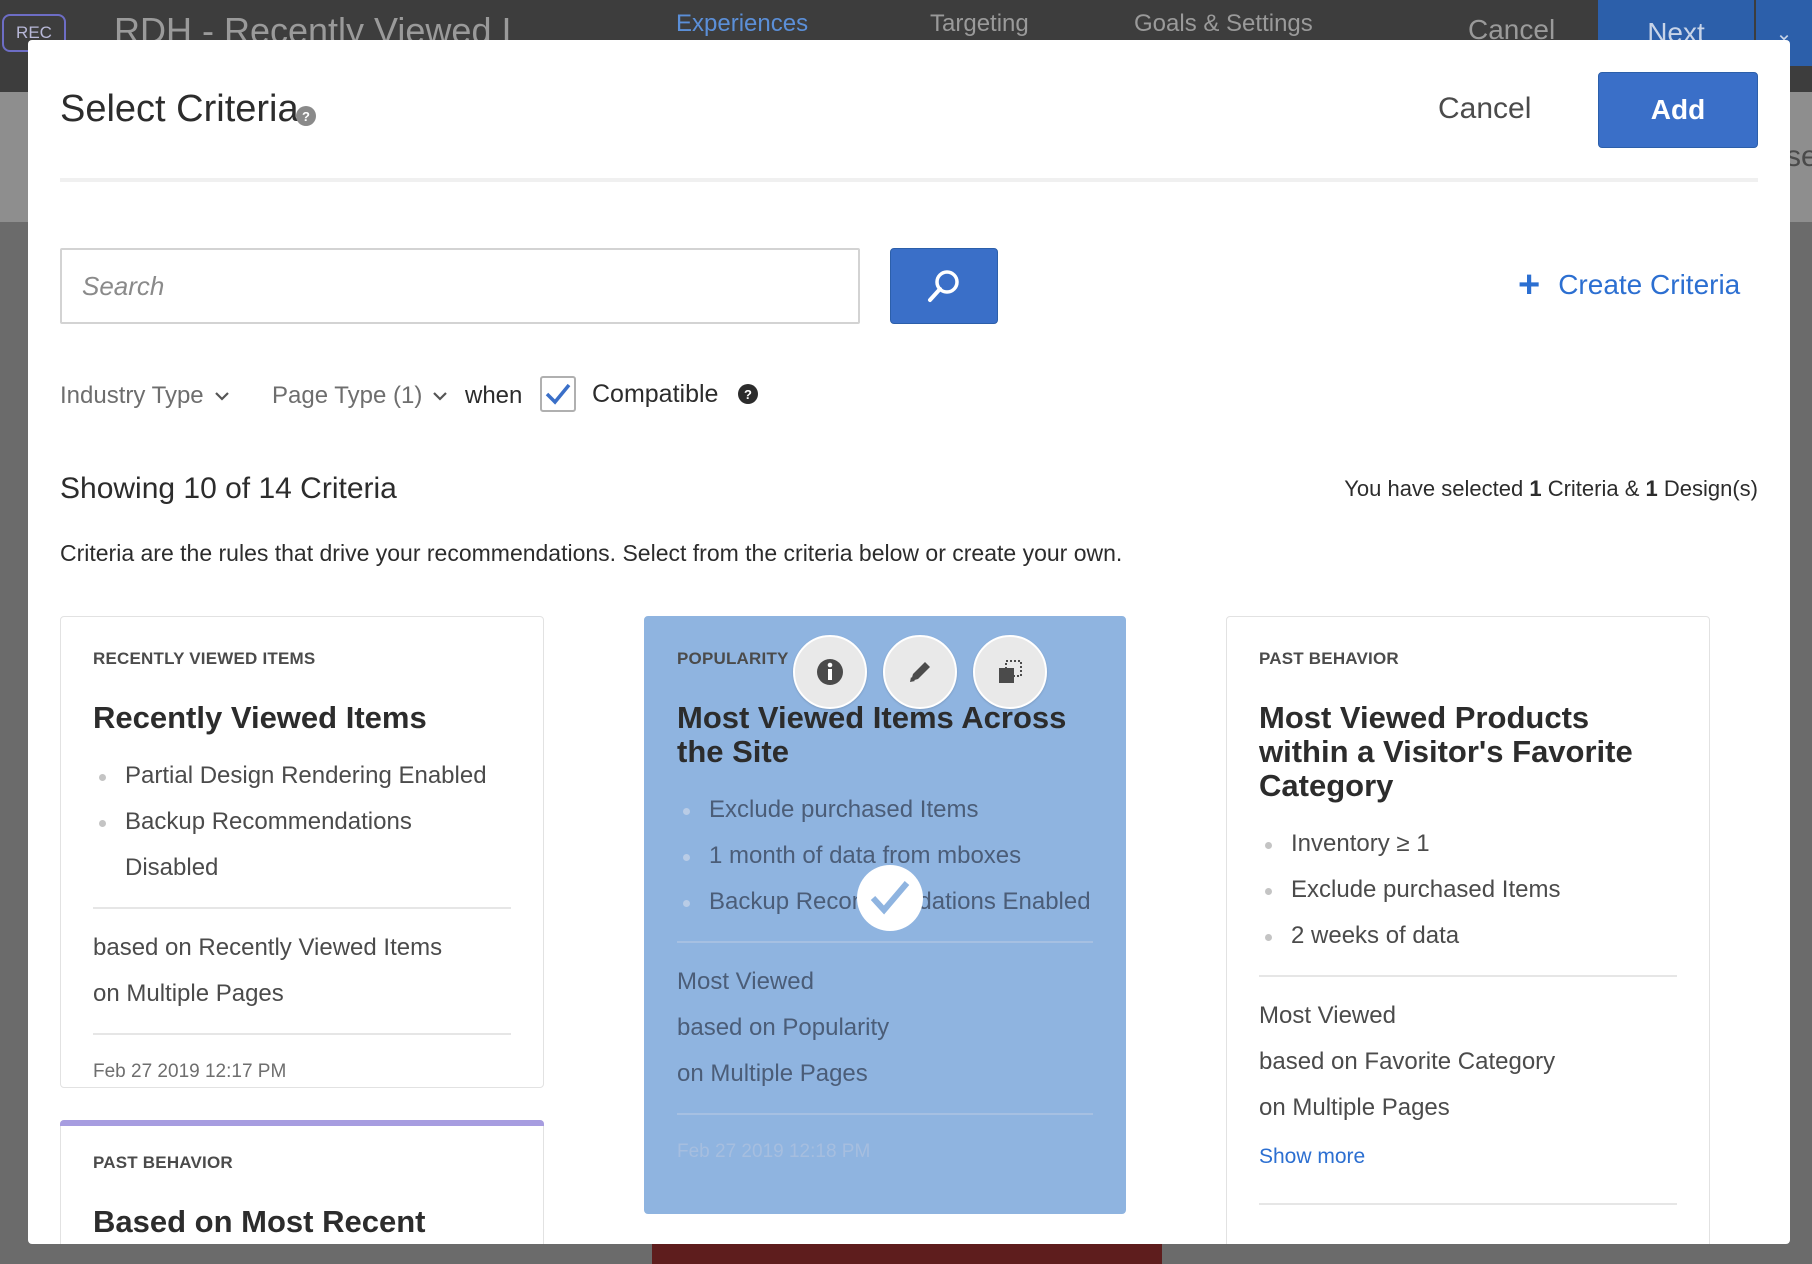 This screenshot has height=1264, width=1812. Describe the element at coordinates (179, 109) in the screenshot. I see `dialog-title: Select Criteria` at that location.